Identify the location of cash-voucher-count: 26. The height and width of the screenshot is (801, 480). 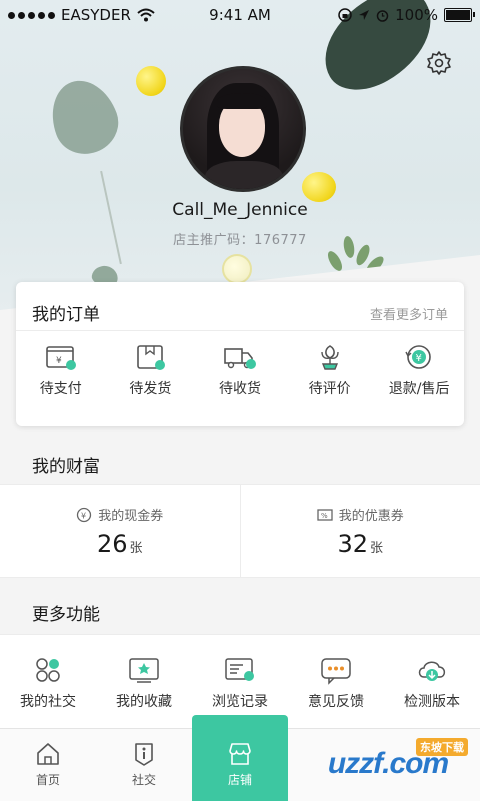
(112, 544).